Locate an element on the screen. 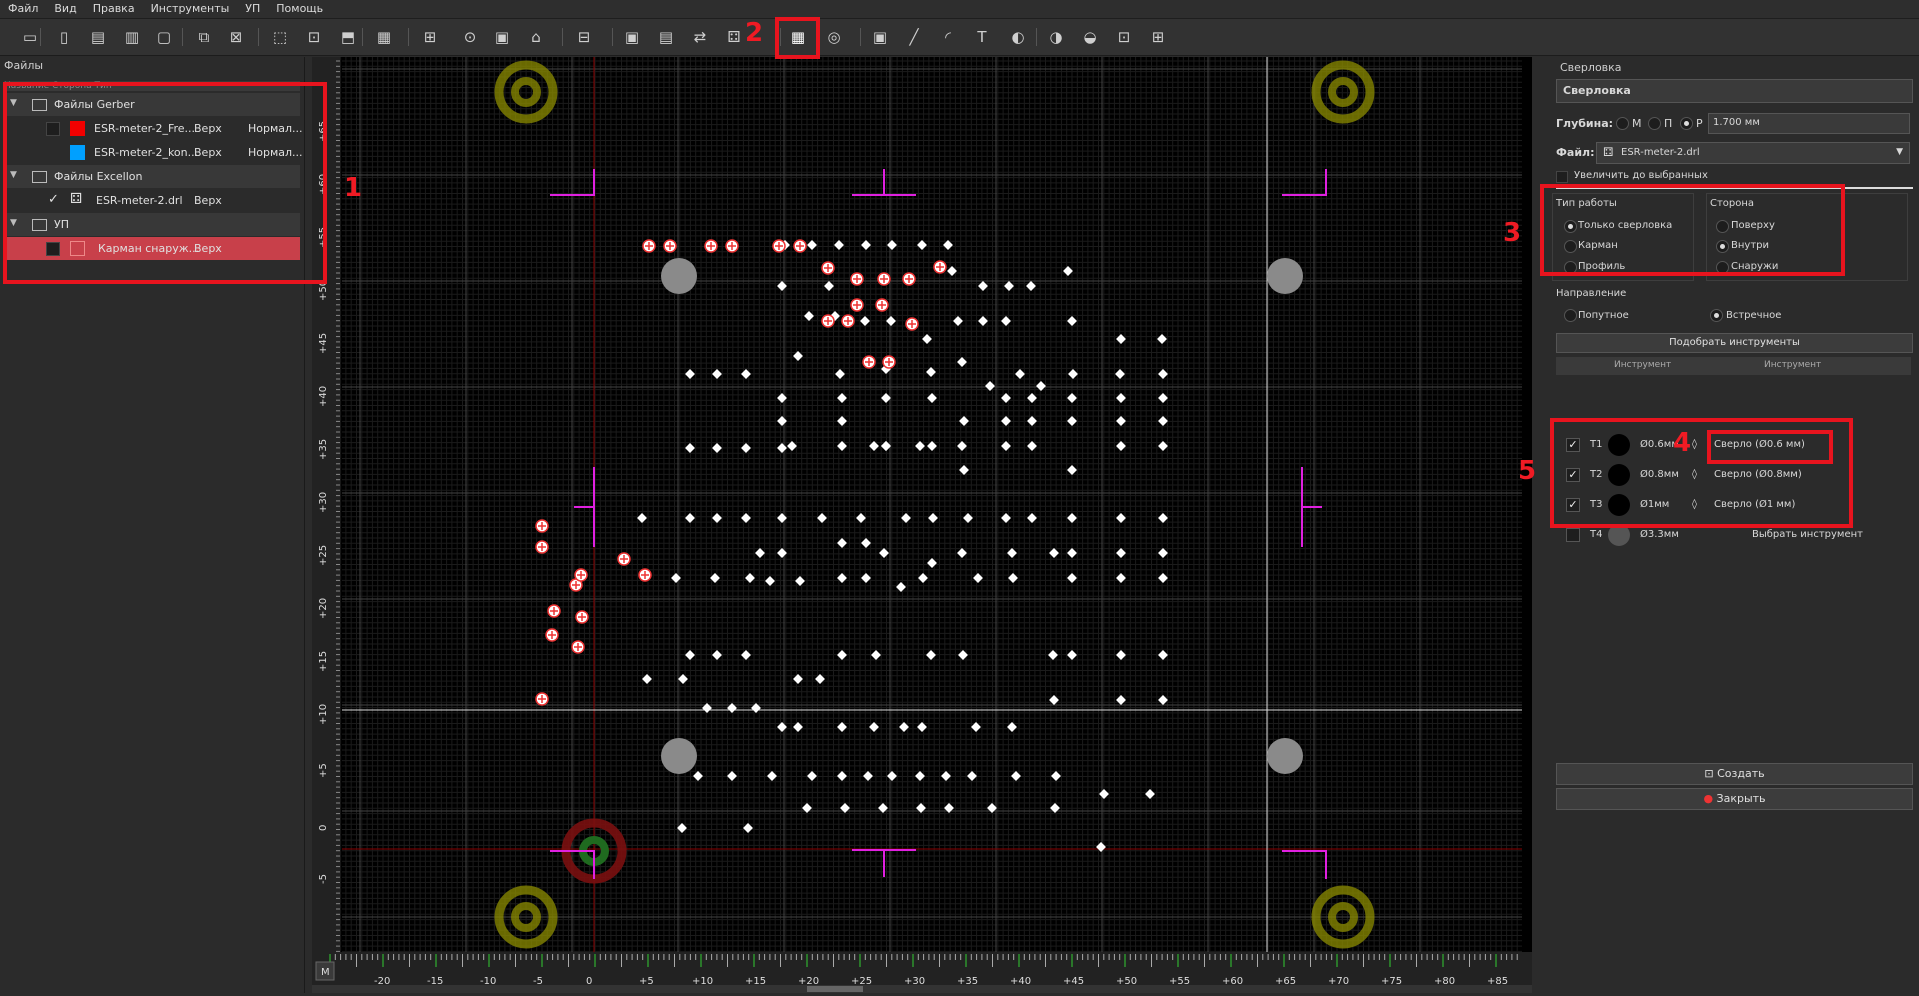 The height and width of the screenshot is (996, 1919). drill-profile-icon: ⇄ is located at coordinates (700, 37).